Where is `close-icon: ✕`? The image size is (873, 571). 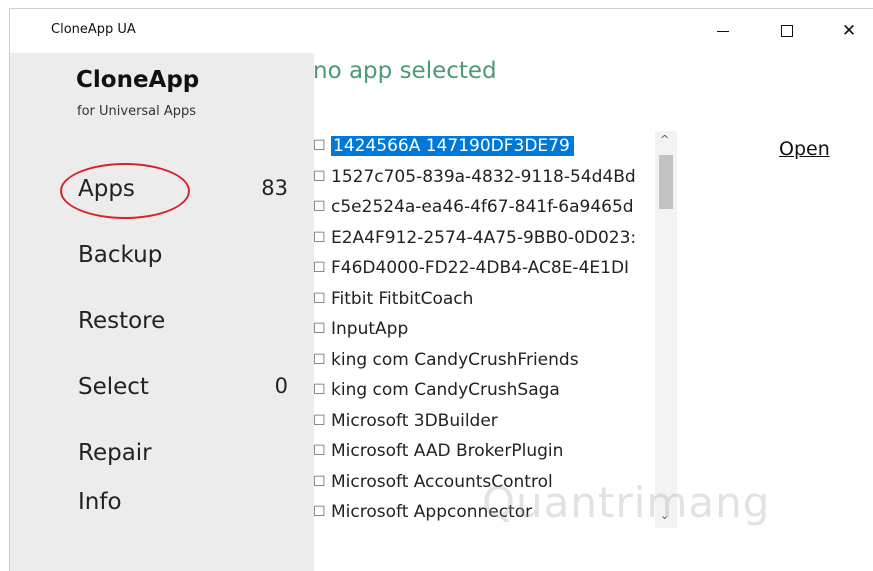 close-icon: ✕ is located at coordinates (849, 30).